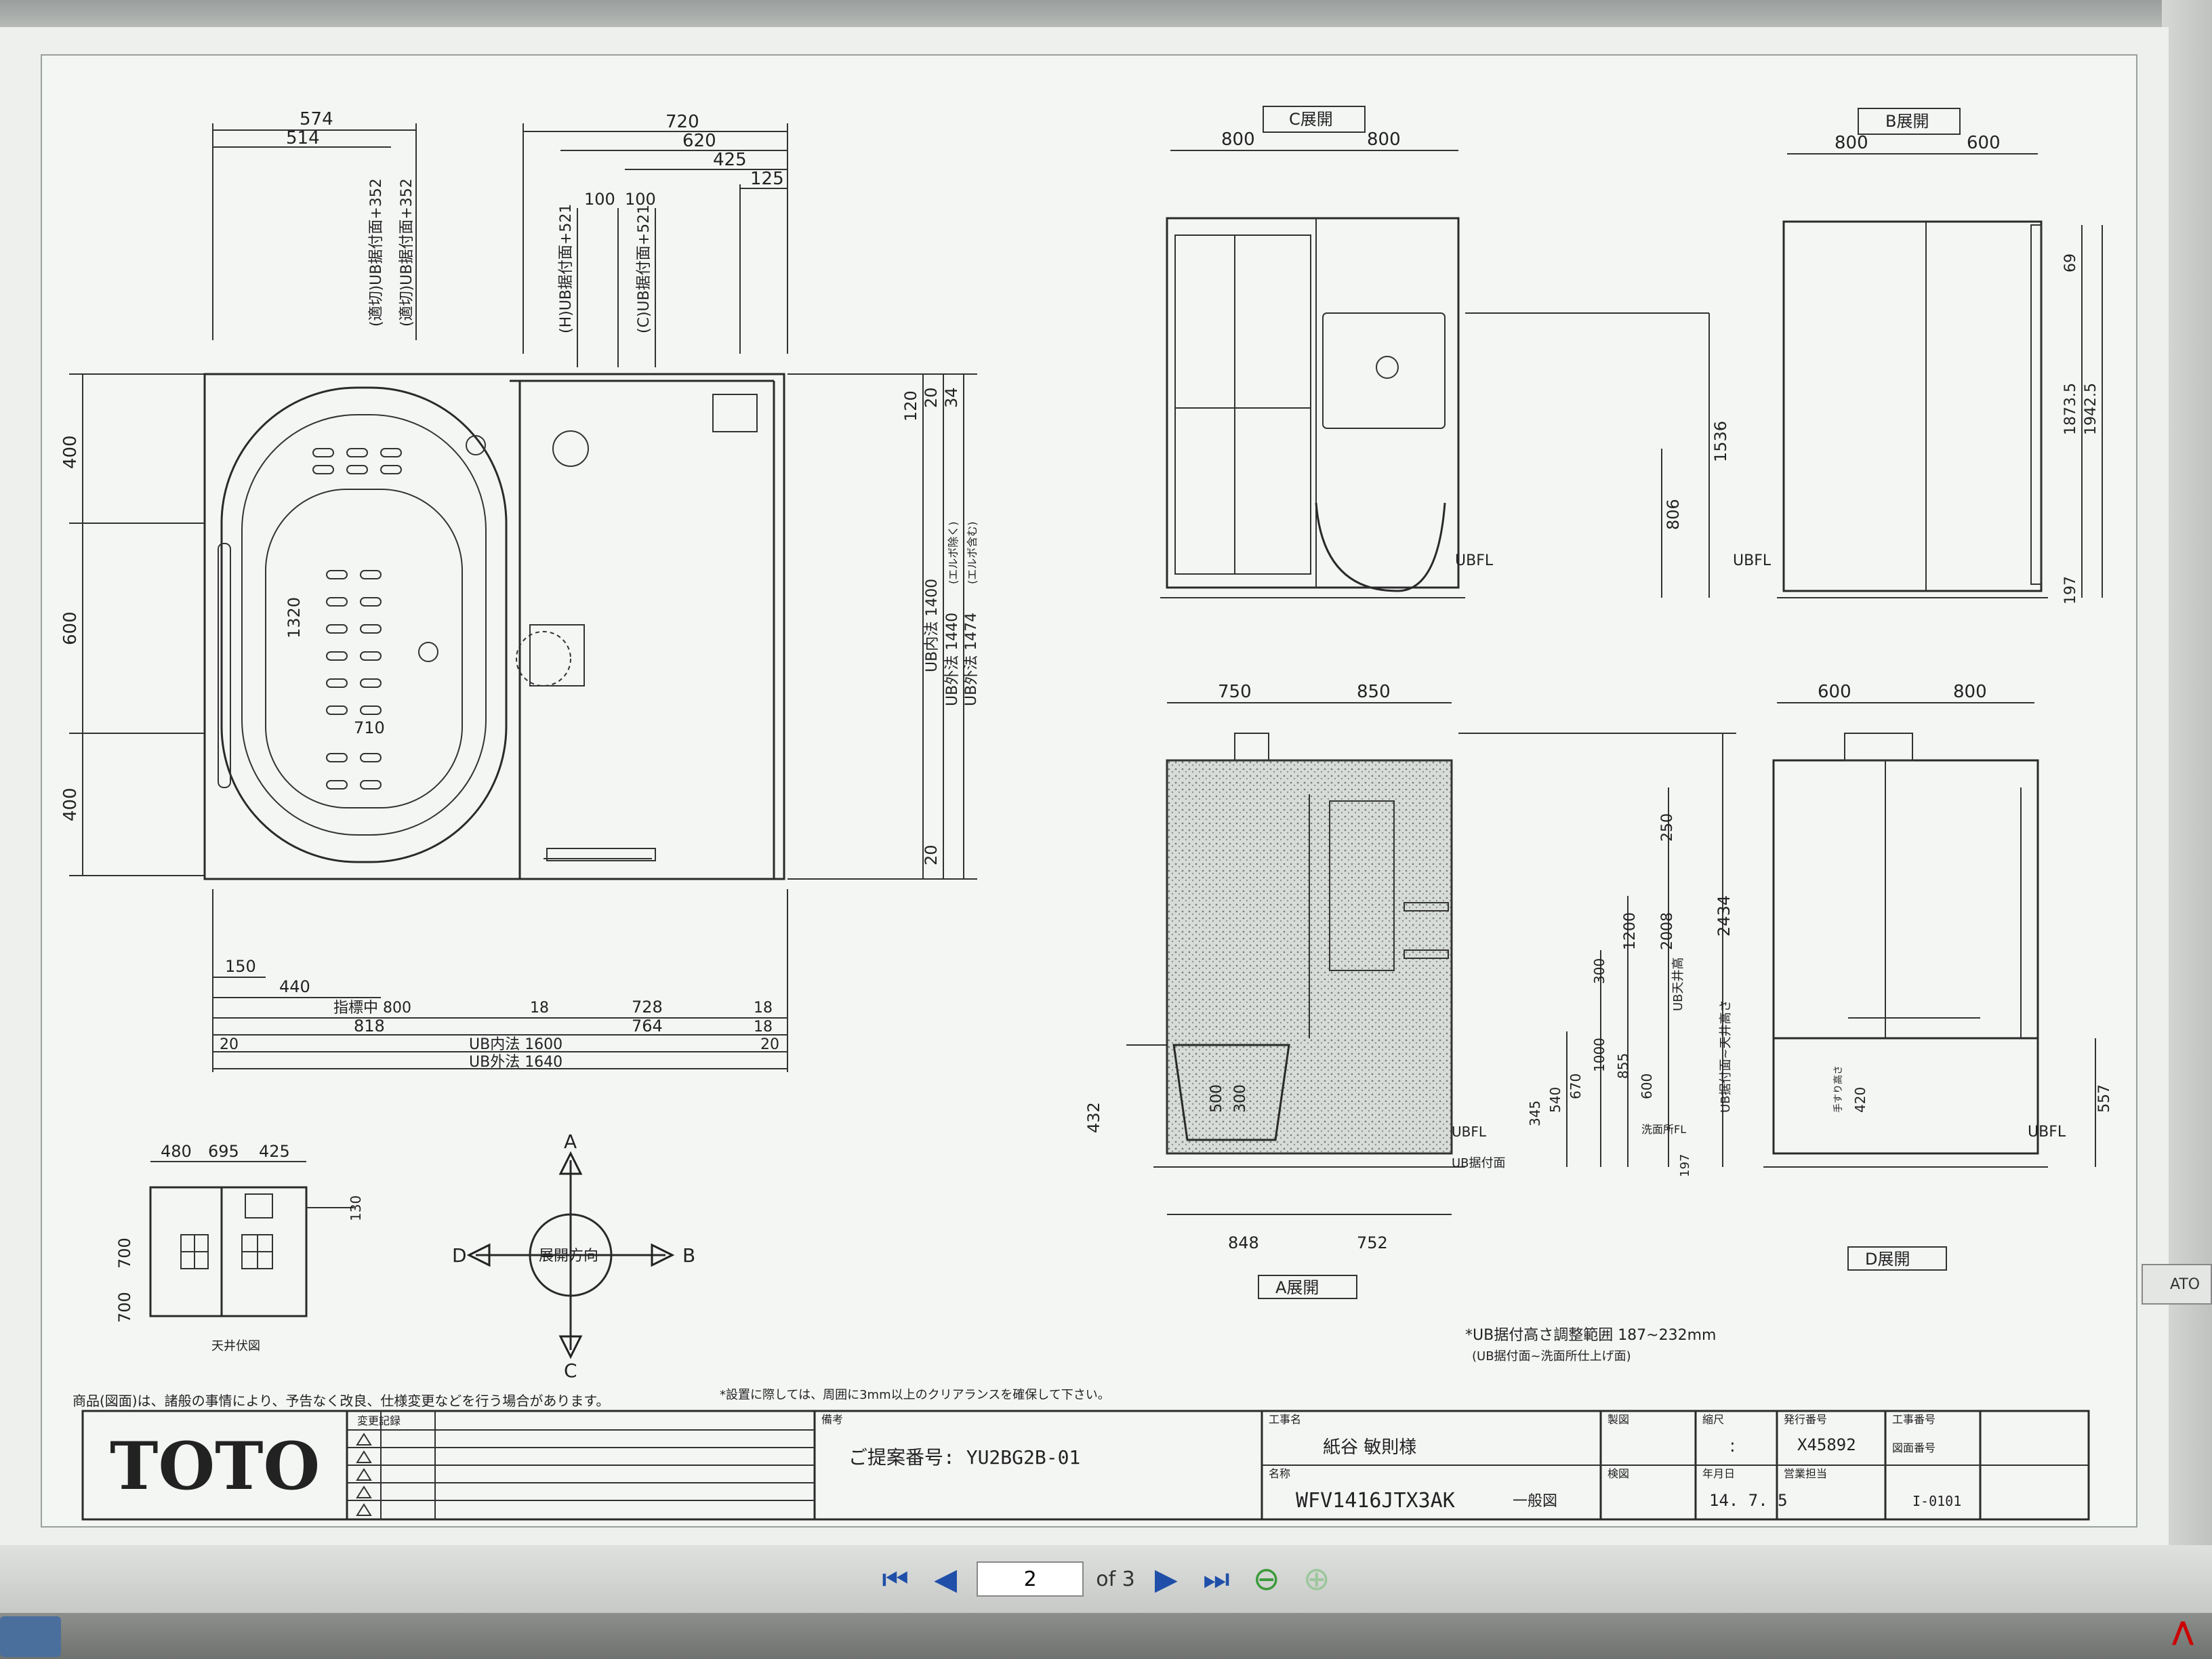  I want to click on work-no-header: 工事番号, so click(1914, 1419).